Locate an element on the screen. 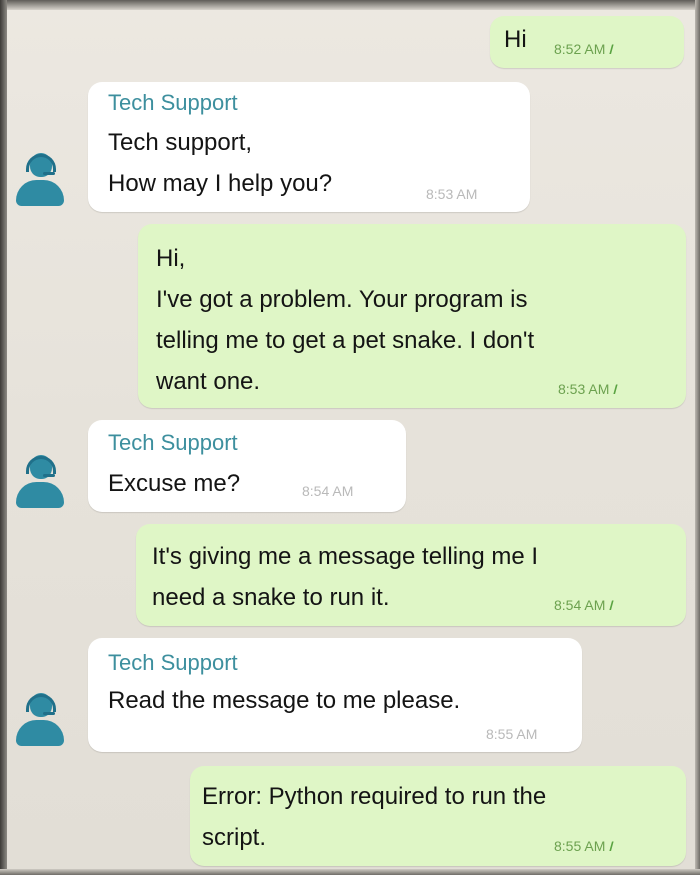  message-line: Tech support, is located at coordinates (180, 142).